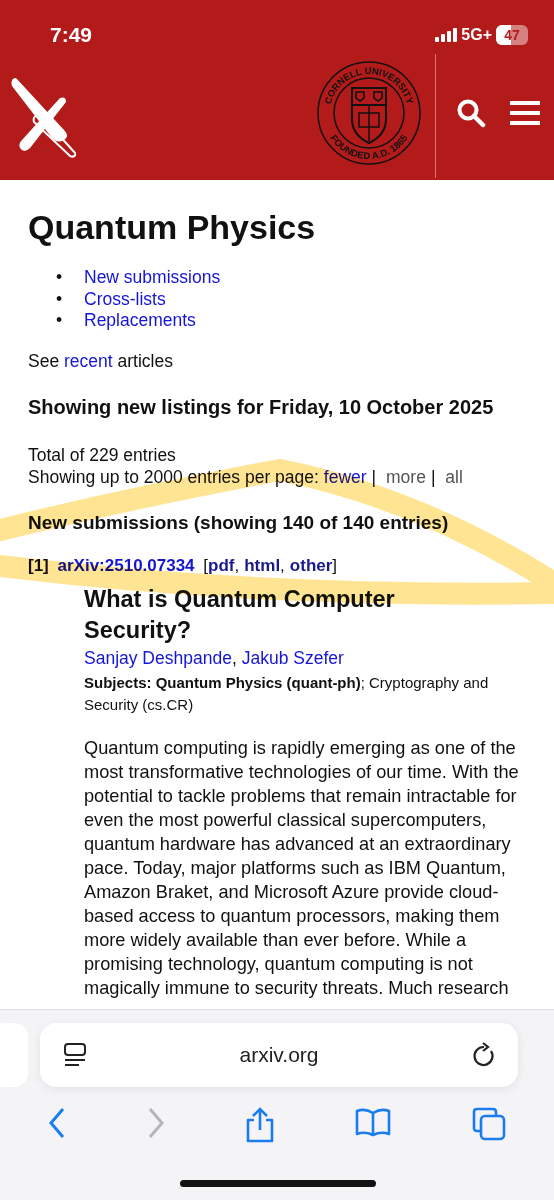  Describe the element at coordinates (140, 320) in the screenshot. I see `section-link: Replacements` at that location.